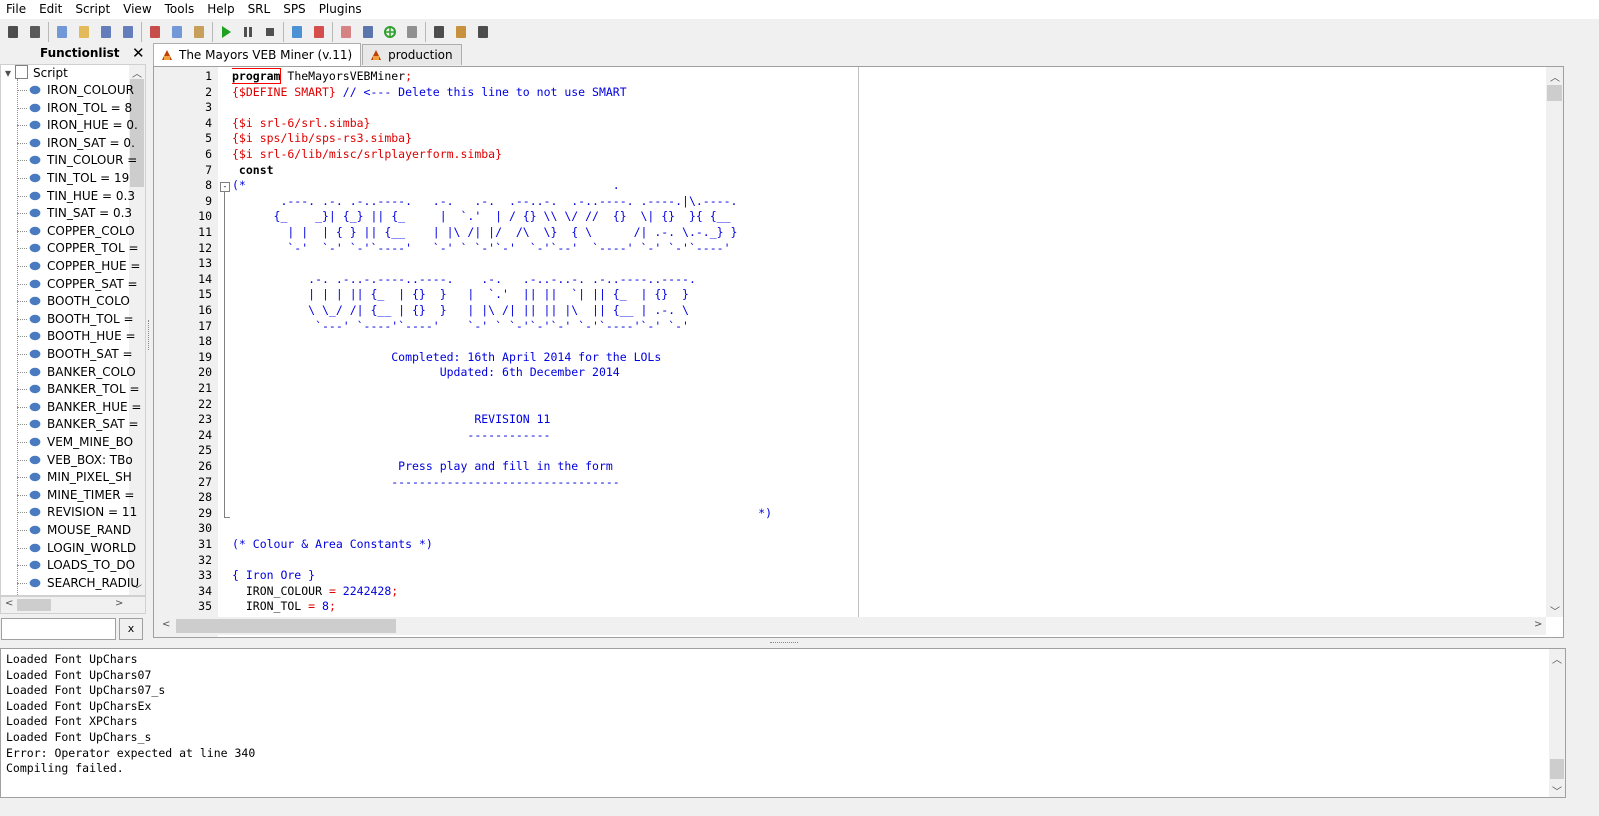 The width and height of the screenshot is (1599, 816). I want to click on target-crosshair-button, so click(390, 32).